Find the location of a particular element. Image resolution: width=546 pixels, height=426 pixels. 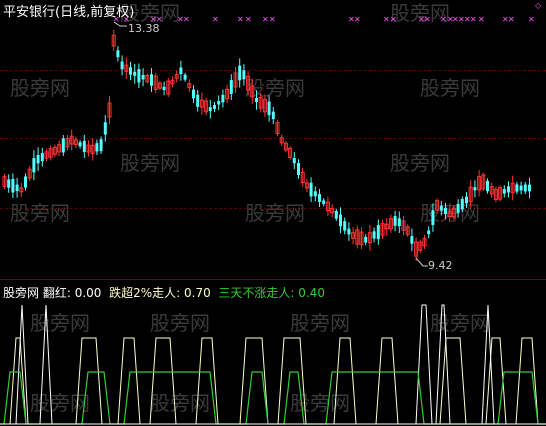

indicator-item-1: 翻红: 0.00 is located at coordinates (72, 293).